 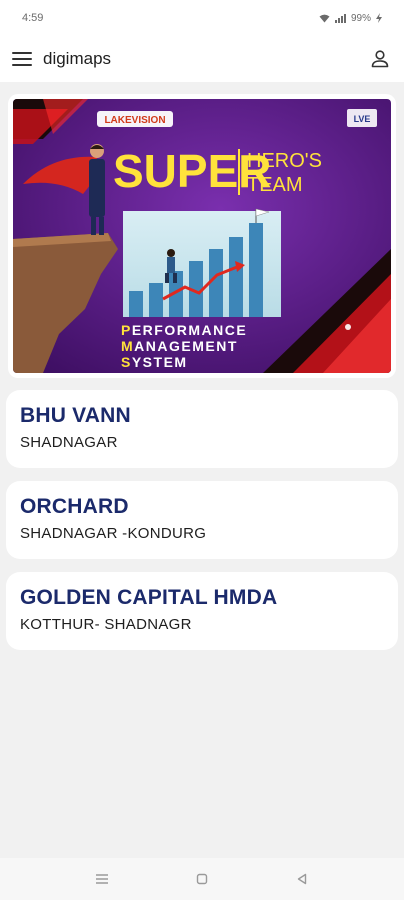 I want to click on tag-line-1: ERFORMANCE, so click(x=189, y=330).